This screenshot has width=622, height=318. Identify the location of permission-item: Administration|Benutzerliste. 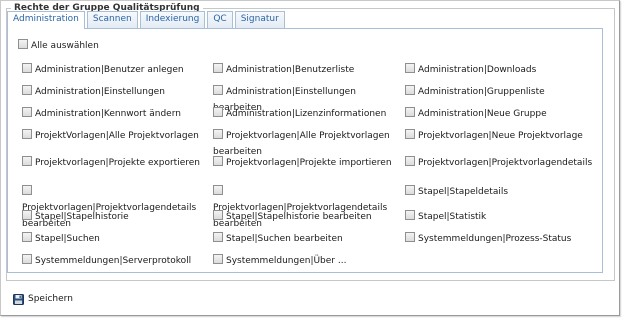
(306, 70).